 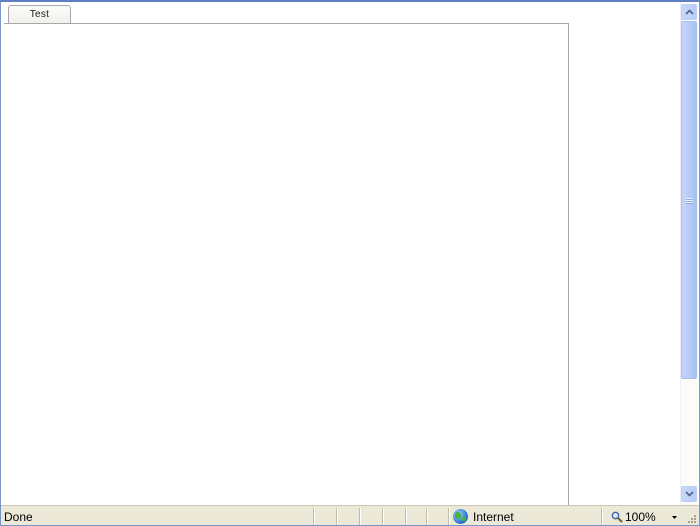 I want to click on zone-label: Internet, so click(x=493, y=516).